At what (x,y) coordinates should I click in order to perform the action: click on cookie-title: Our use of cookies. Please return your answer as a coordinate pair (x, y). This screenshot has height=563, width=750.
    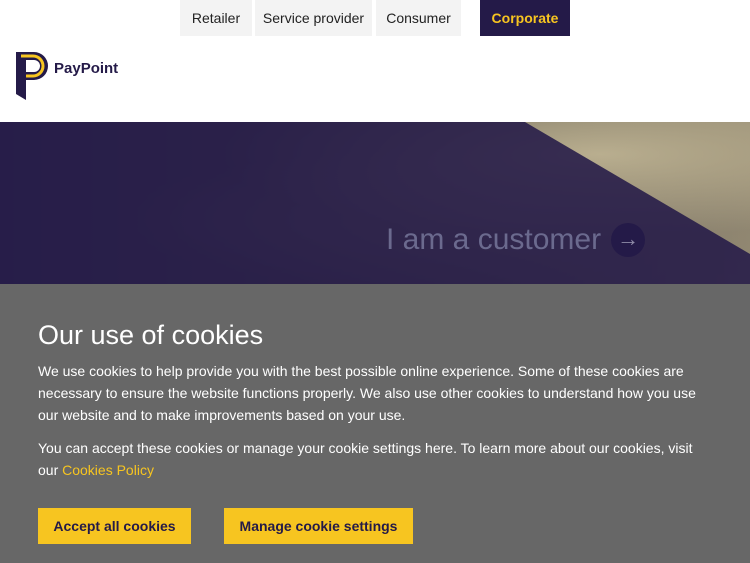
    Looking at the image, I should click on (151, 335).